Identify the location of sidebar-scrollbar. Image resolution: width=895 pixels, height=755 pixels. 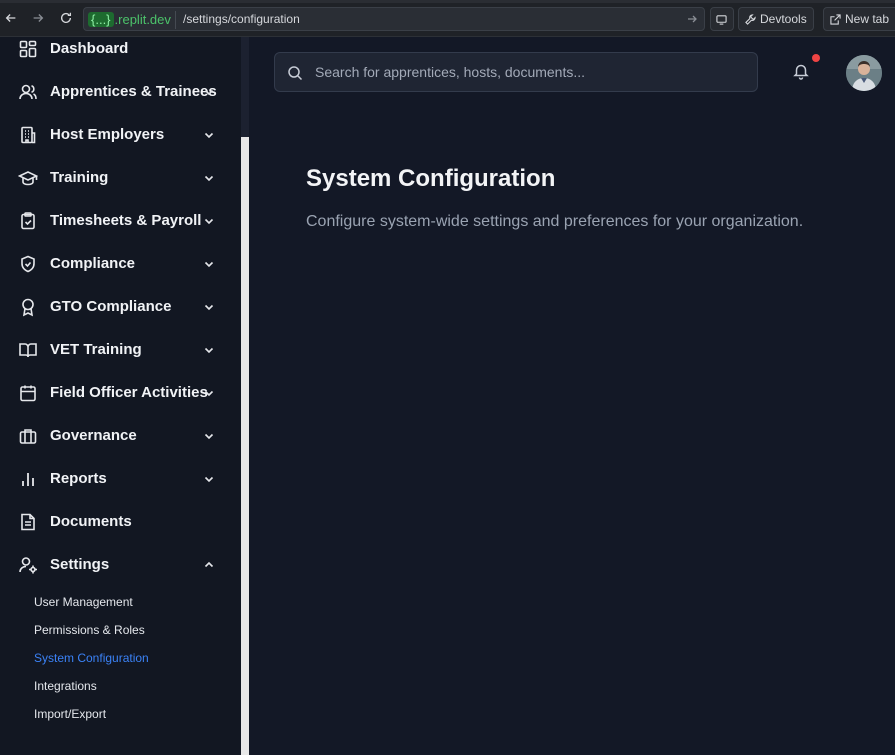
(245, 396).